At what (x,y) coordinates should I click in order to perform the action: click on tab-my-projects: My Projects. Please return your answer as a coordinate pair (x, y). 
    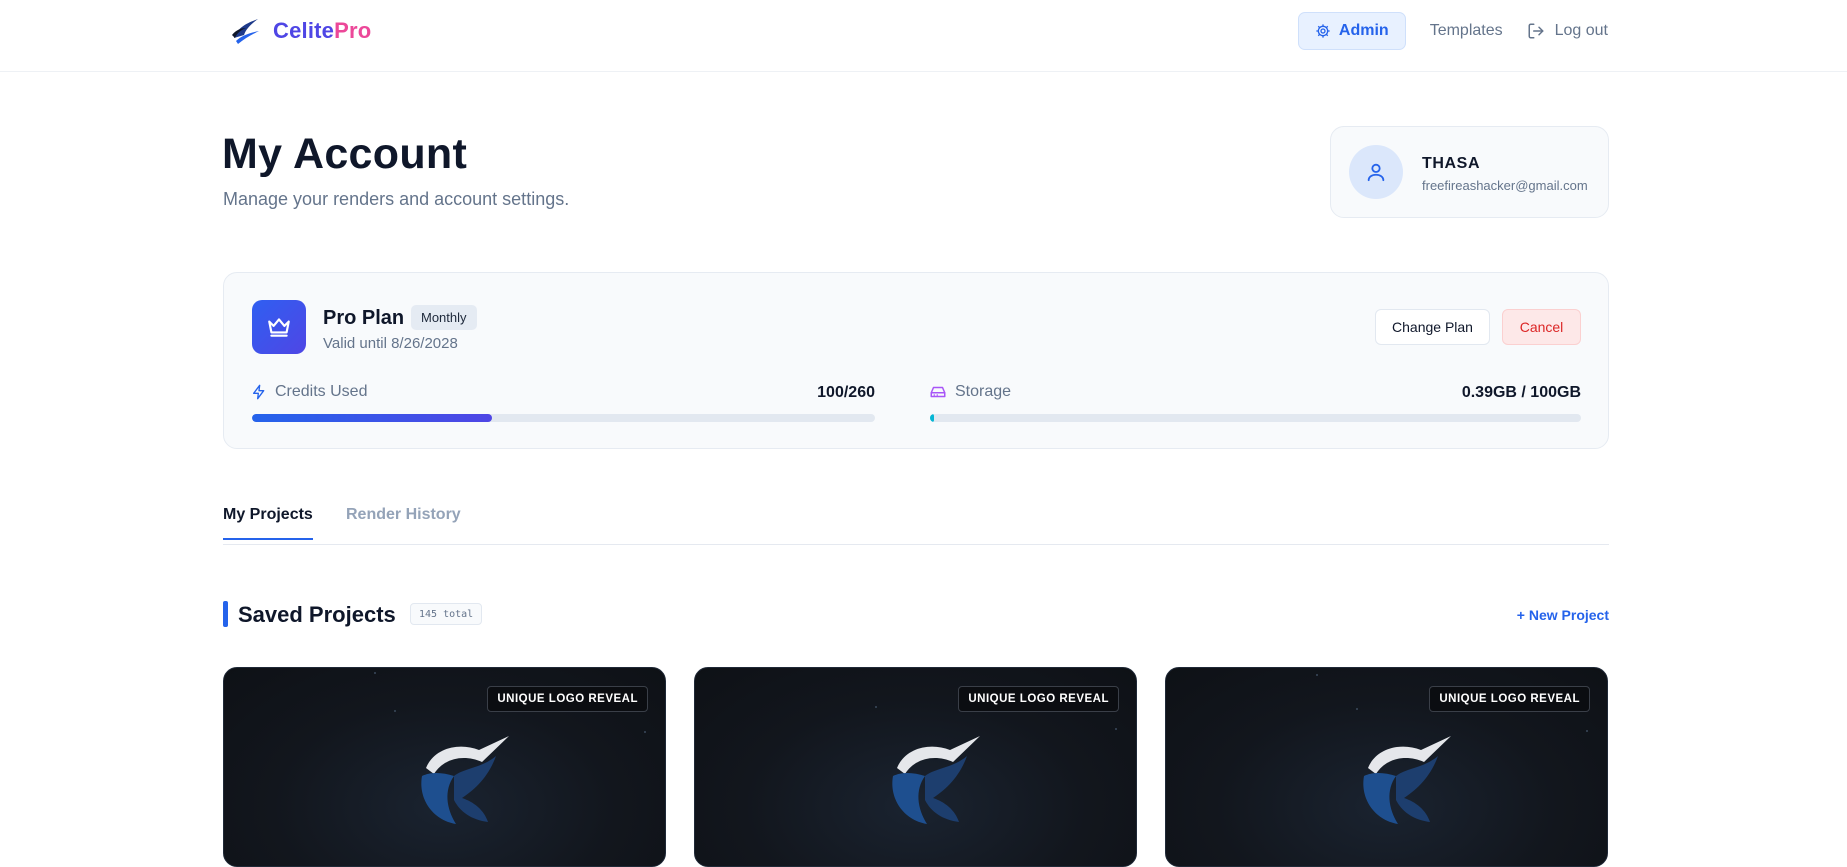
    Looking at the image, I should click on (268, 523).